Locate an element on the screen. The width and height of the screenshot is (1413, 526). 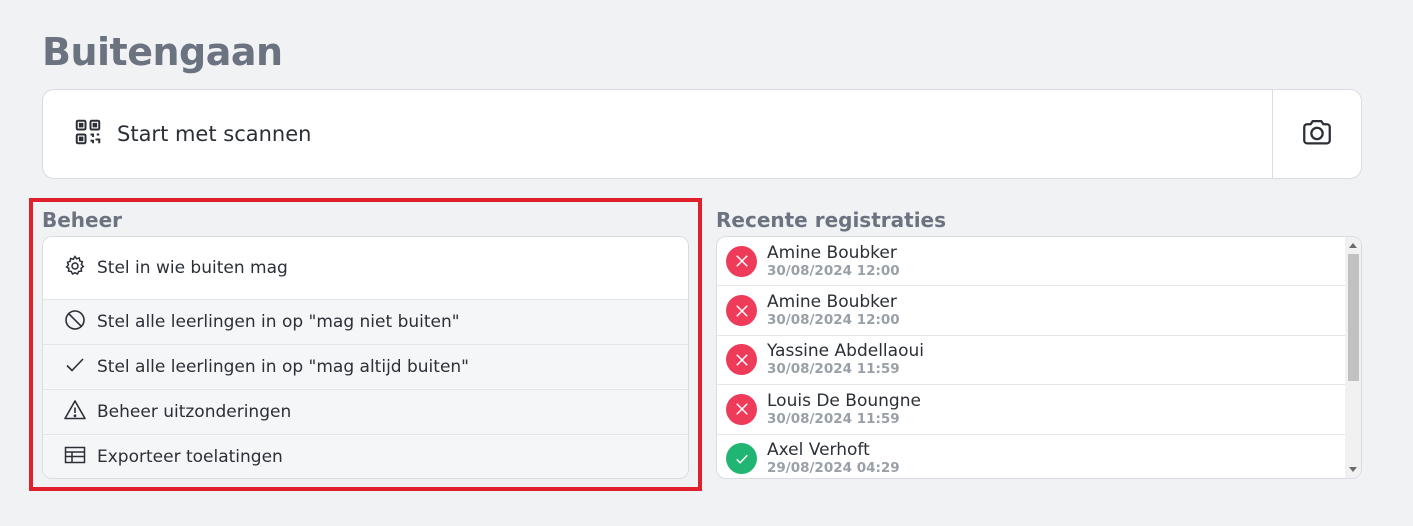
scroll-thumb is located at coordinates (1353, 317).